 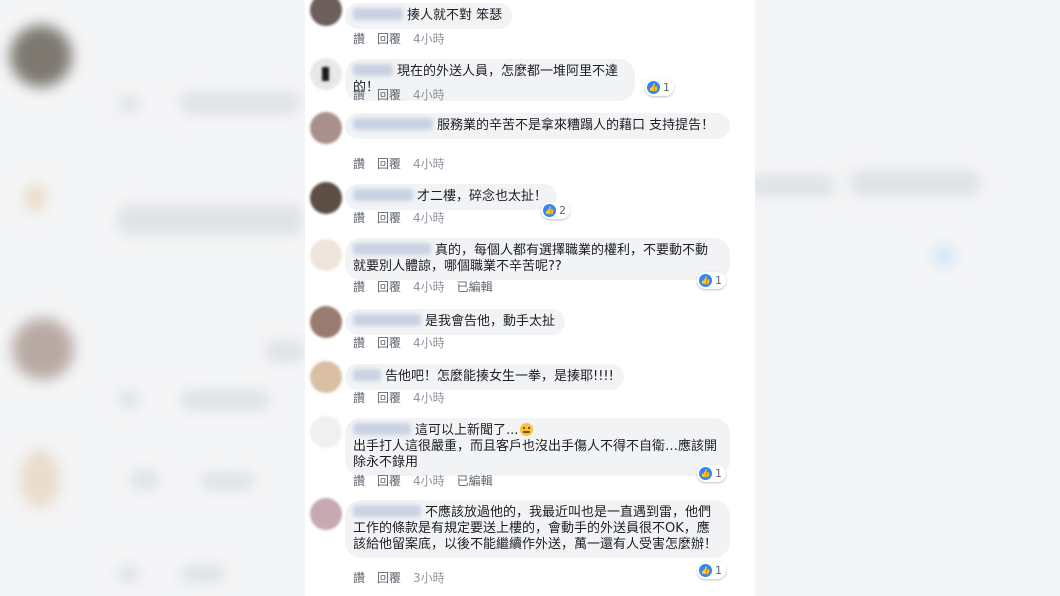 I want to click on comment-bubble: 真的，每個人都有選擇職業的權利，不要動不動就要別人體諒，哪個職業不辛苦呢??, so click(x=537, y=259).